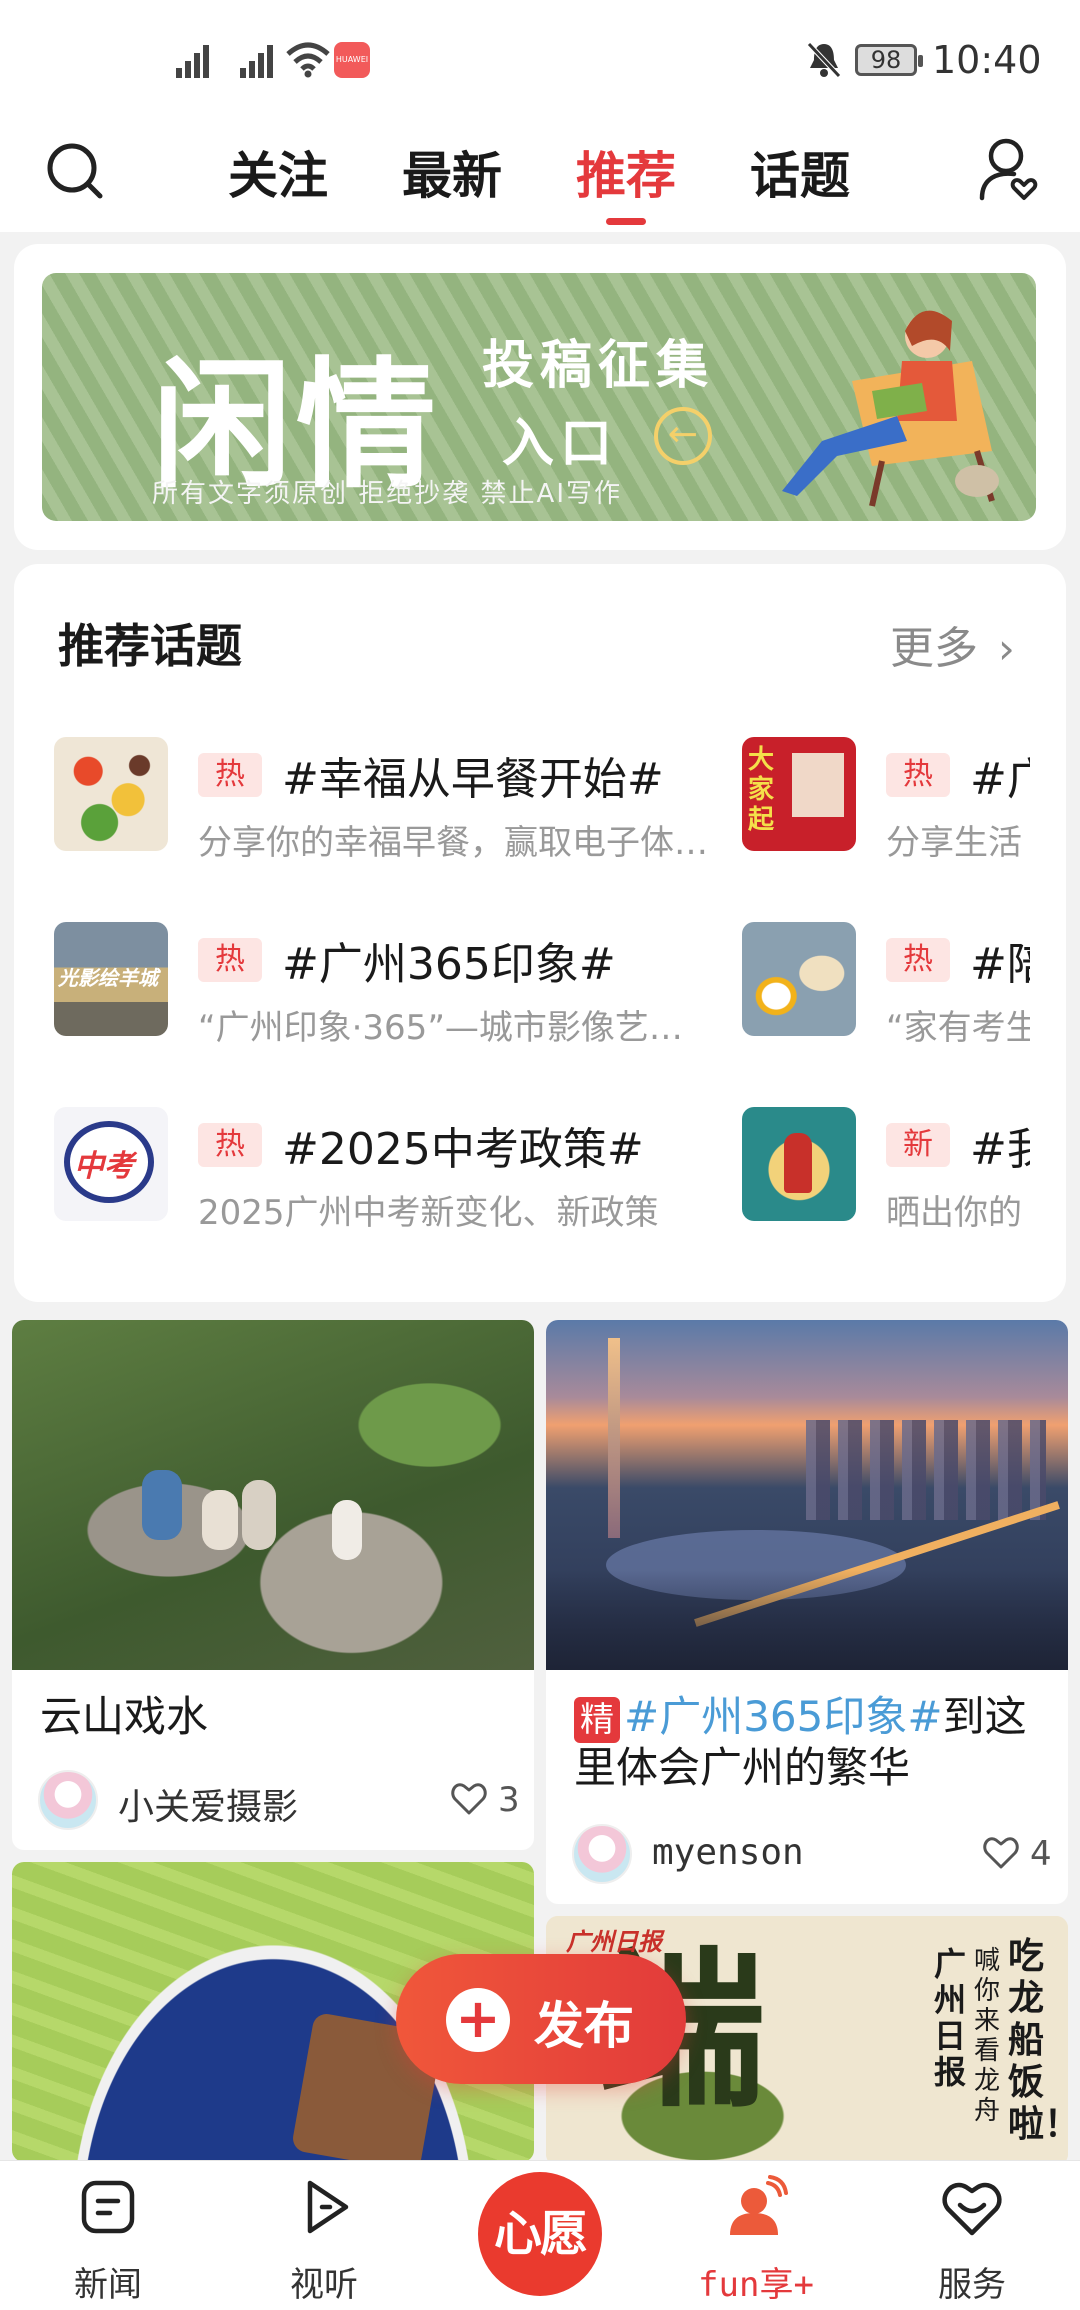  I want to click on overlay-side-text: 吃龙船饭啦！, so click(1038, 2040).